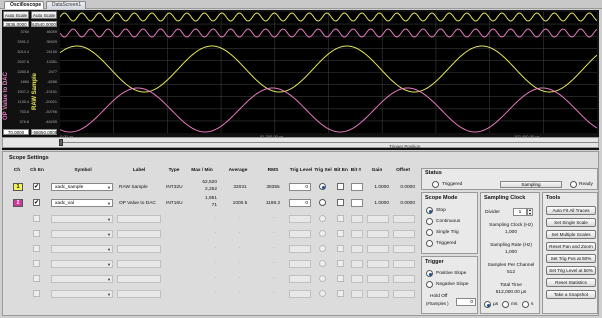 Image resolution: width=602 pixels, height=318 pixels. I want to click on left-max-input: 3836.0000, so click(16, 24).